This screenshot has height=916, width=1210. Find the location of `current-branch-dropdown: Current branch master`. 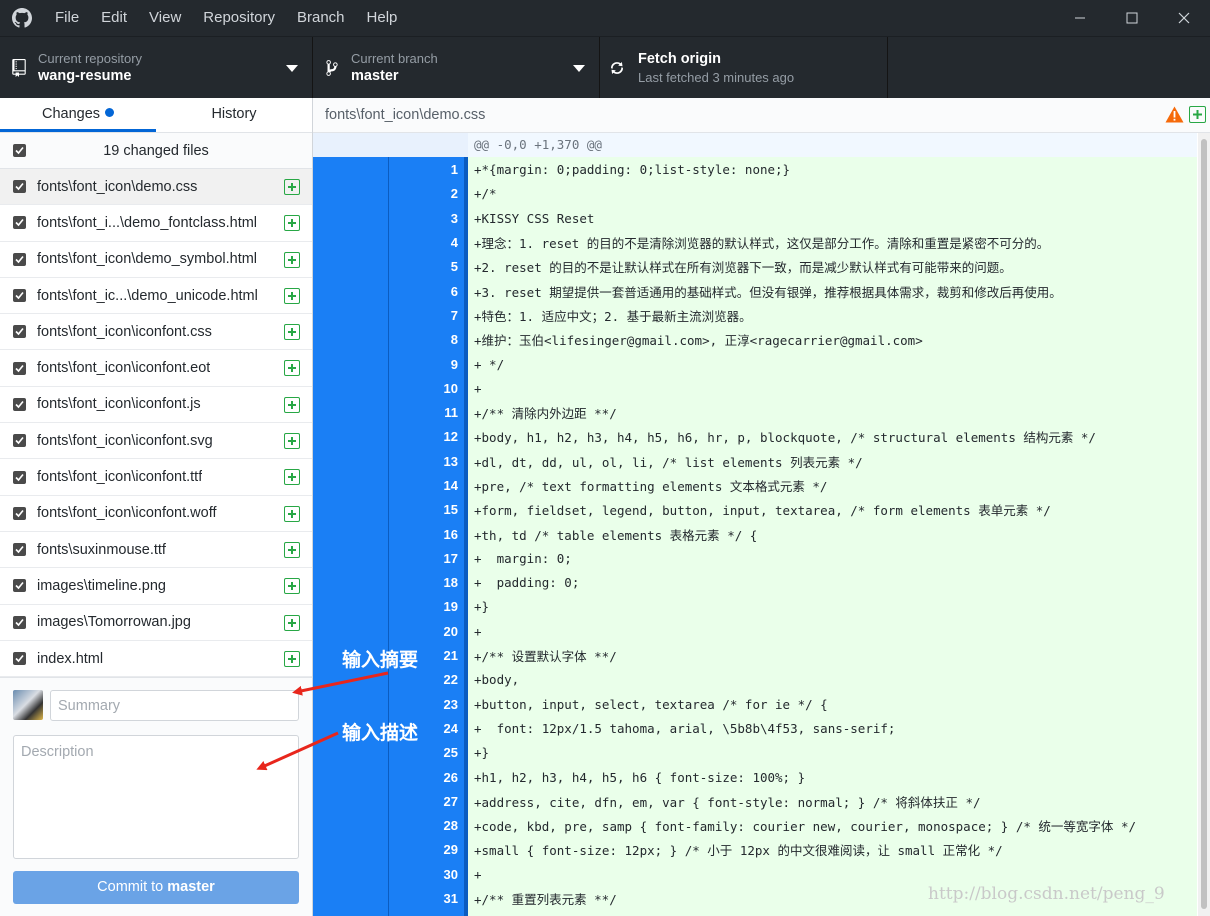

current-branch-dropdown: Current branch master is located at coordinates (456, 68).